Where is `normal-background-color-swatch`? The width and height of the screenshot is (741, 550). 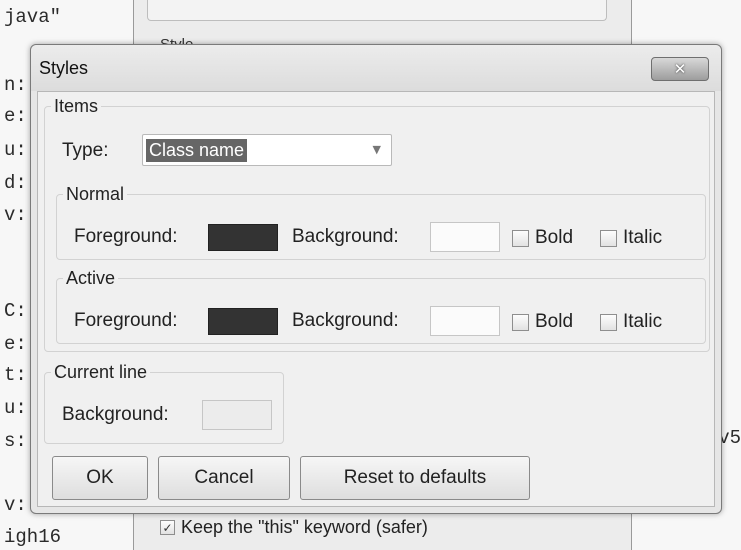 normal-background-color-swatch is located at coordinates (465, 237).